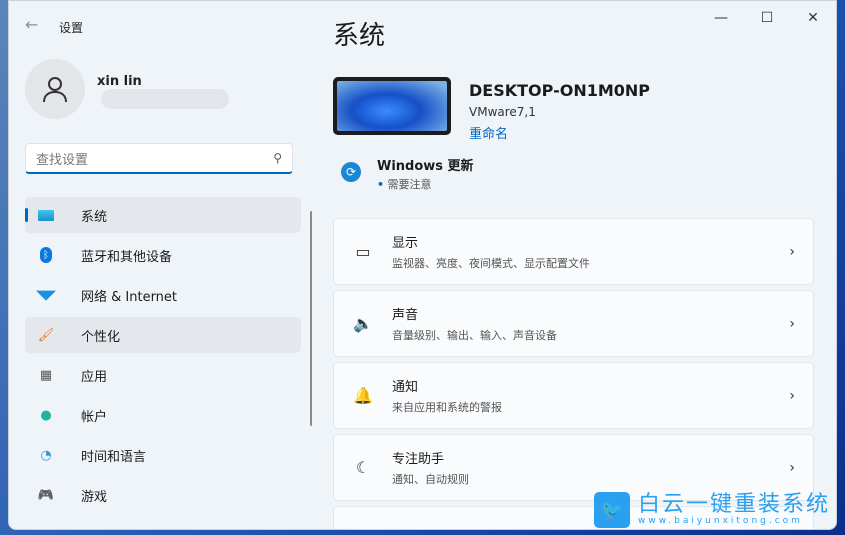  Describe the element at coordinates (474, 335) in the screenshot. I see `card-subtitle: 音量级别、输出、输入、声音设备` at that location.